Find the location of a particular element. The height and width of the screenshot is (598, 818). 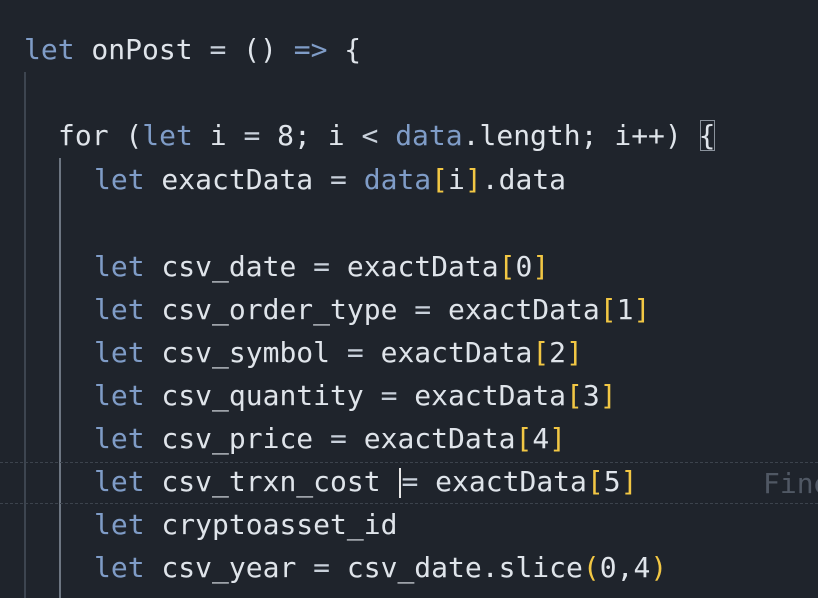

code-line: let csv_date = exactData[0] is located at coordinates (409, 266).